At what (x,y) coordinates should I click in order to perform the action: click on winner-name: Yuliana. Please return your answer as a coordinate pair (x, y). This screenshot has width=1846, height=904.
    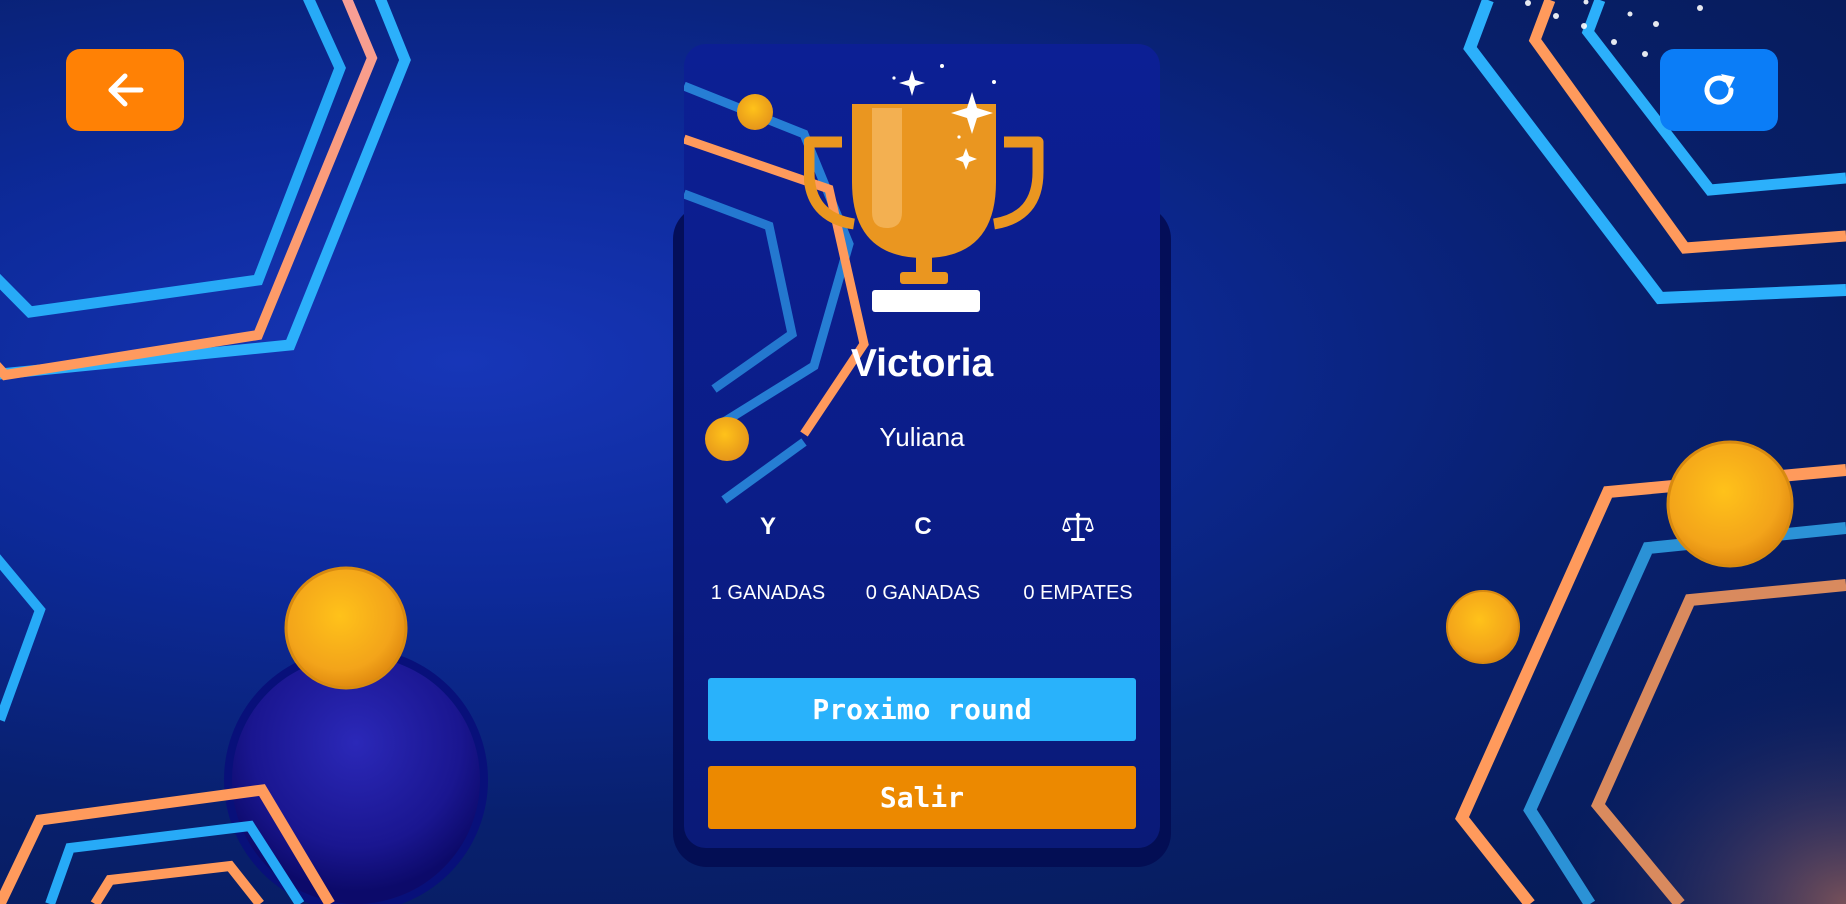
    Looking at the image, I should click on (922, 437).